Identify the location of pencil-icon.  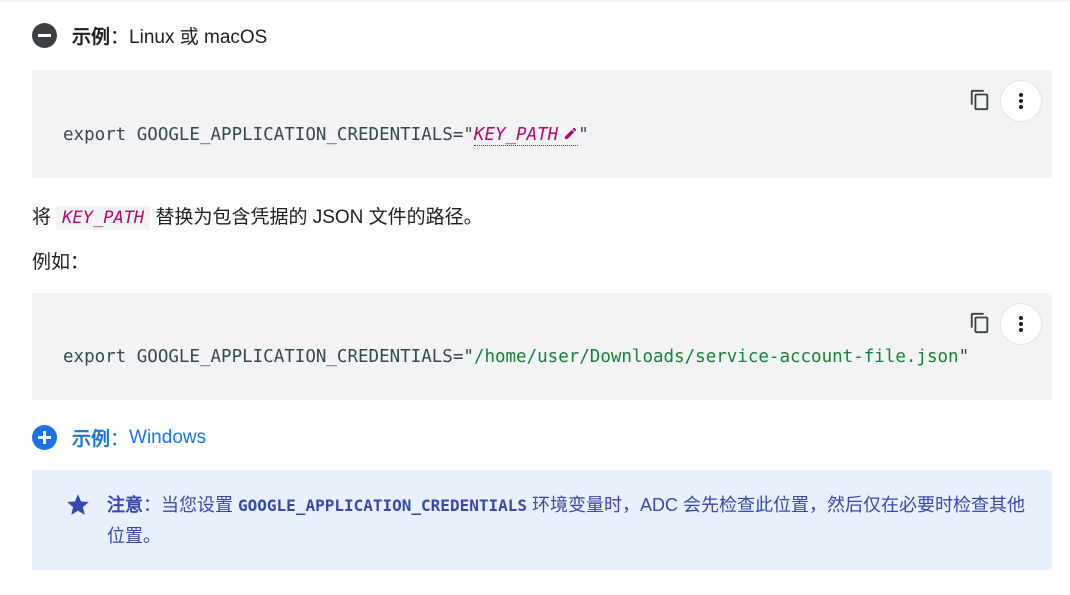
(570, 136).